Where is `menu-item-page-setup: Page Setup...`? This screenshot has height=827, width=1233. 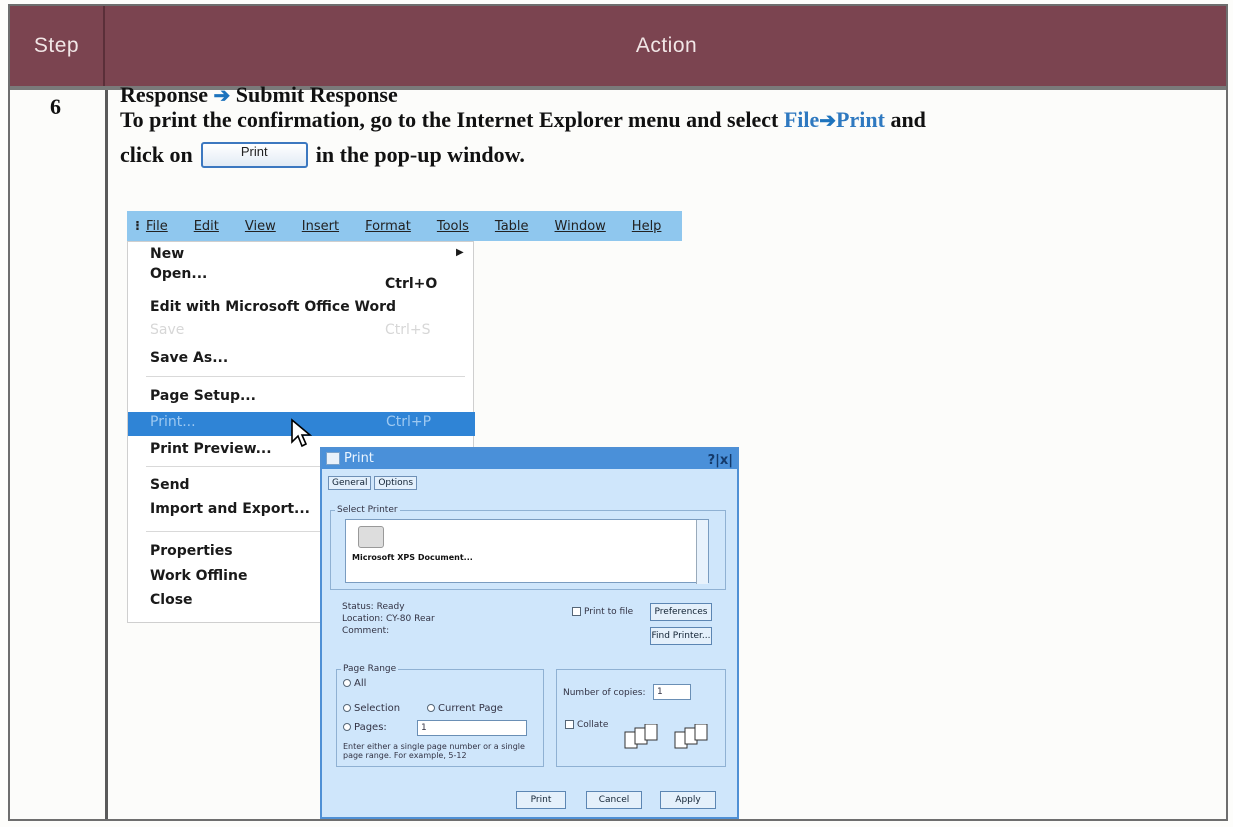
menu-item-page-setup: Page Setup... is located at coordinates (203, 396).